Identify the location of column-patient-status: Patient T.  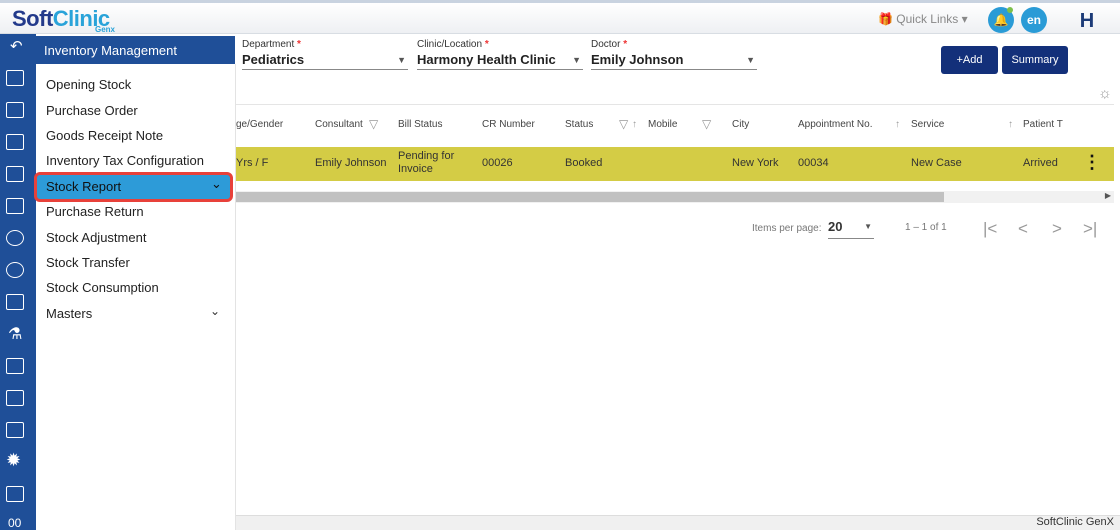
(1043, 124).